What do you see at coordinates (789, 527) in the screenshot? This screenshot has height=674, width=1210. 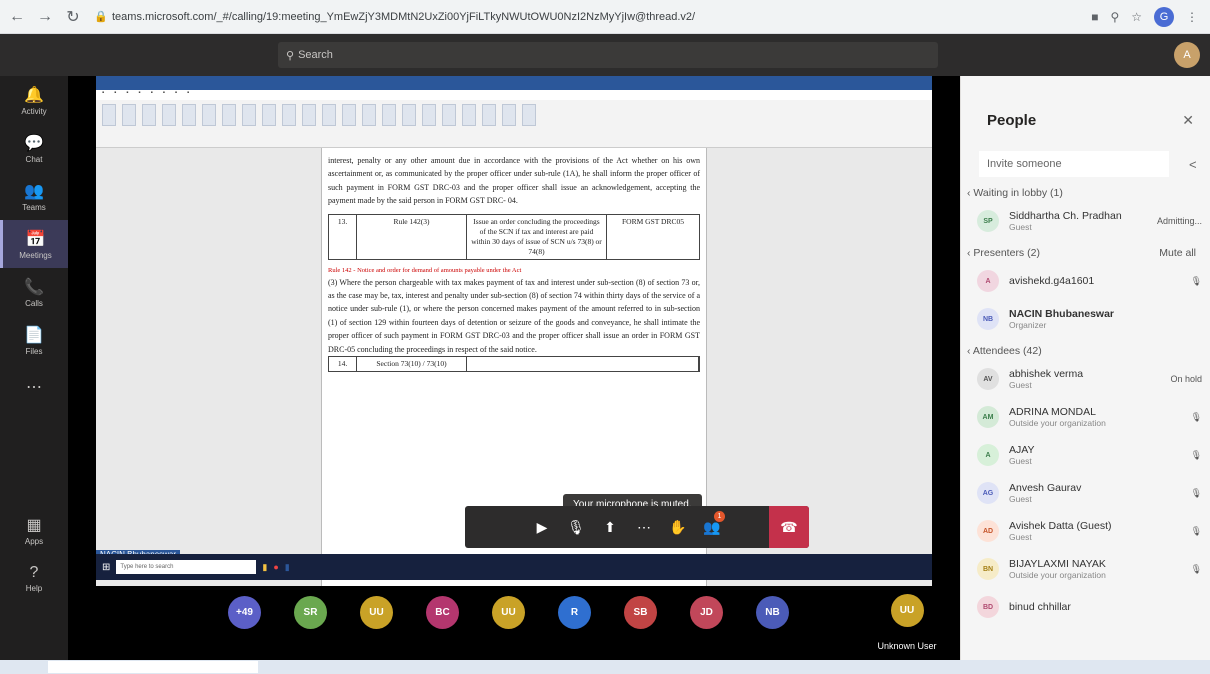 I see `hang-up-button: ☎` at bounding box center [789, 527].